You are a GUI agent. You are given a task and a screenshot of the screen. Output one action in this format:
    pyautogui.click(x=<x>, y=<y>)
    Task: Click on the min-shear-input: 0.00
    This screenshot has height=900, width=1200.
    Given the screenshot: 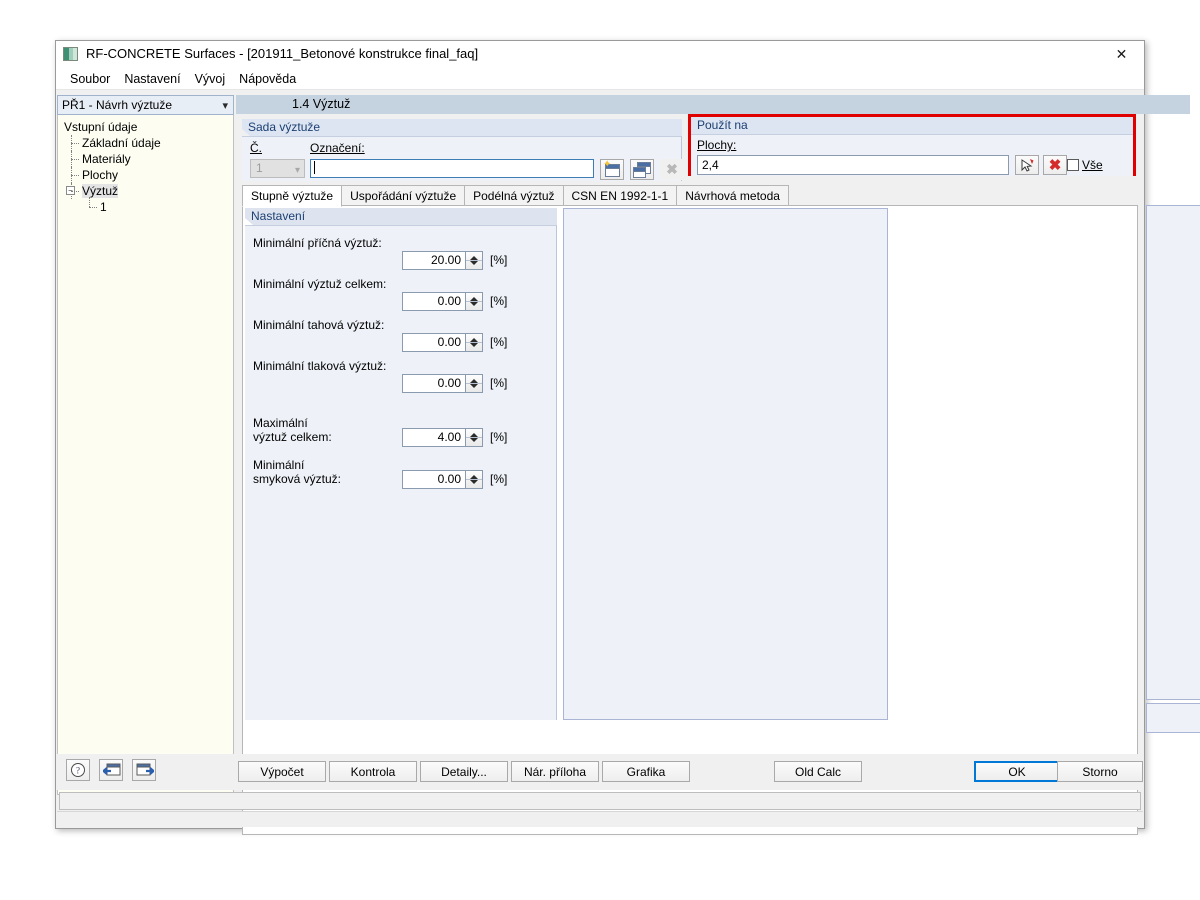 What is the action you would take?
    pyautogui.click(x=434, y=479)
    